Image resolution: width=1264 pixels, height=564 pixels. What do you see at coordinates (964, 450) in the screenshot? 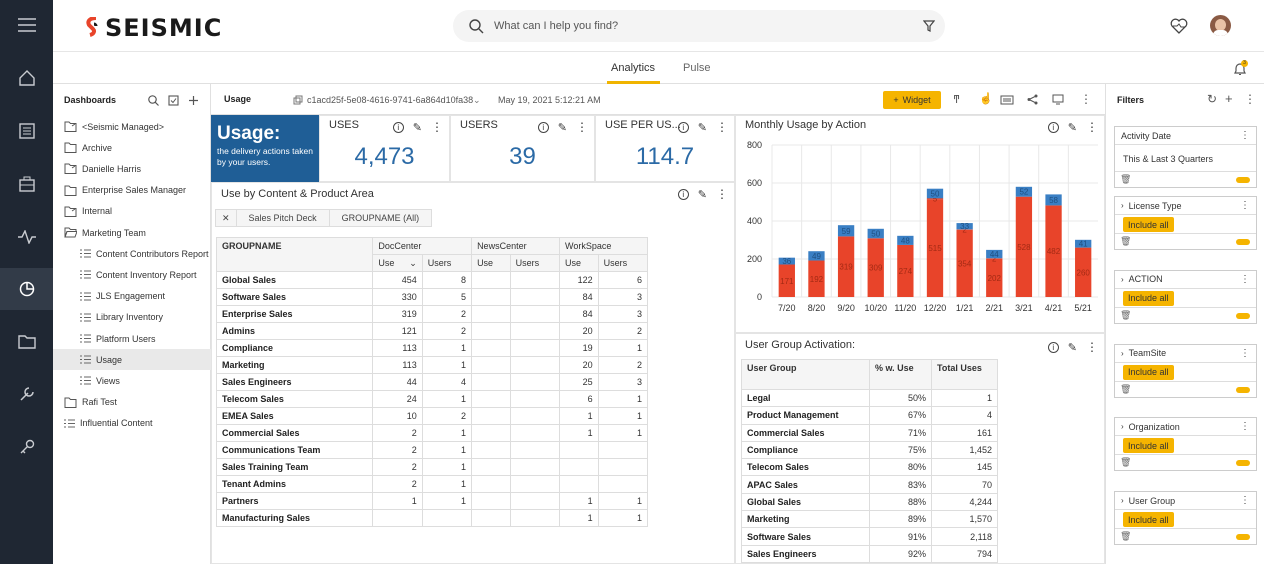
I see `value-cell: 1,452` at bounding box center [964, 450].